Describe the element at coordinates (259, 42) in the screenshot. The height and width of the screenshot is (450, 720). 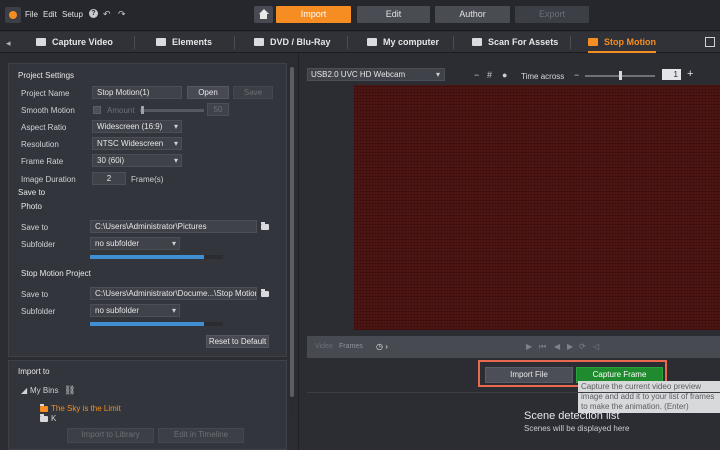
I see `disc-icon` at that location.